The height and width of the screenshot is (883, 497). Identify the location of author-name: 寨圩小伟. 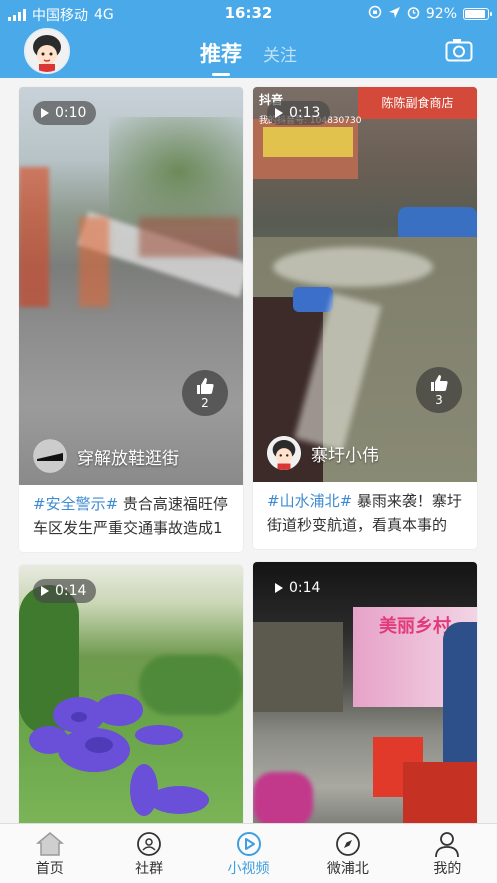
(345, 453).